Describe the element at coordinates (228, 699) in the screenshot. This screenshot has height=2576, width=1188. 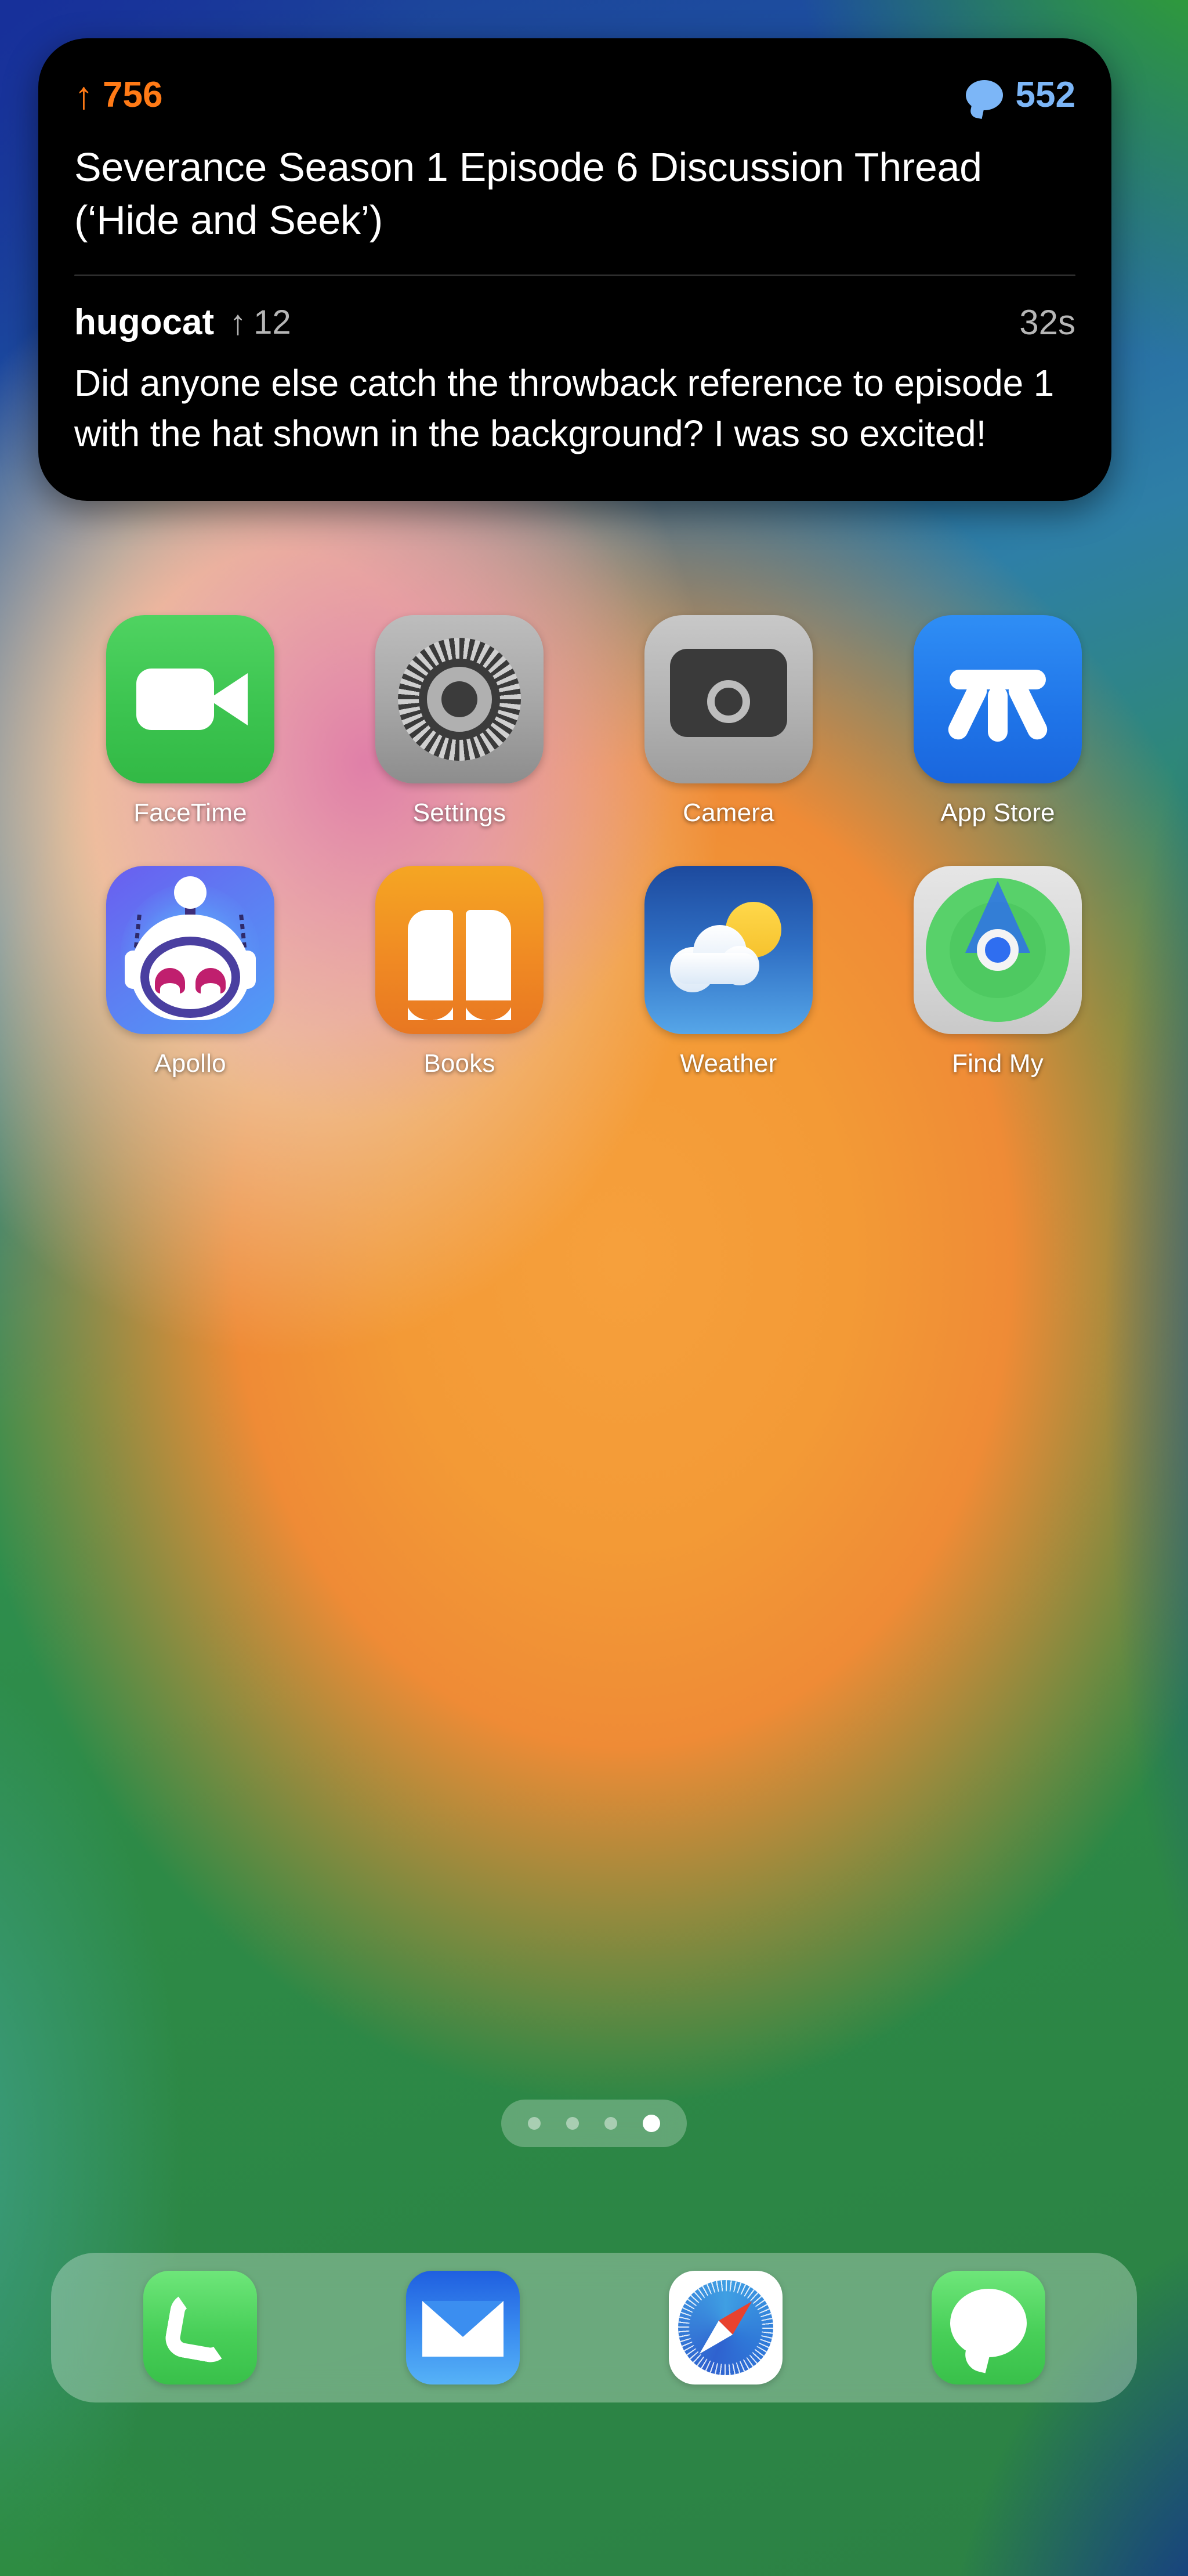
I see `facetime-camera-lens` at that location.